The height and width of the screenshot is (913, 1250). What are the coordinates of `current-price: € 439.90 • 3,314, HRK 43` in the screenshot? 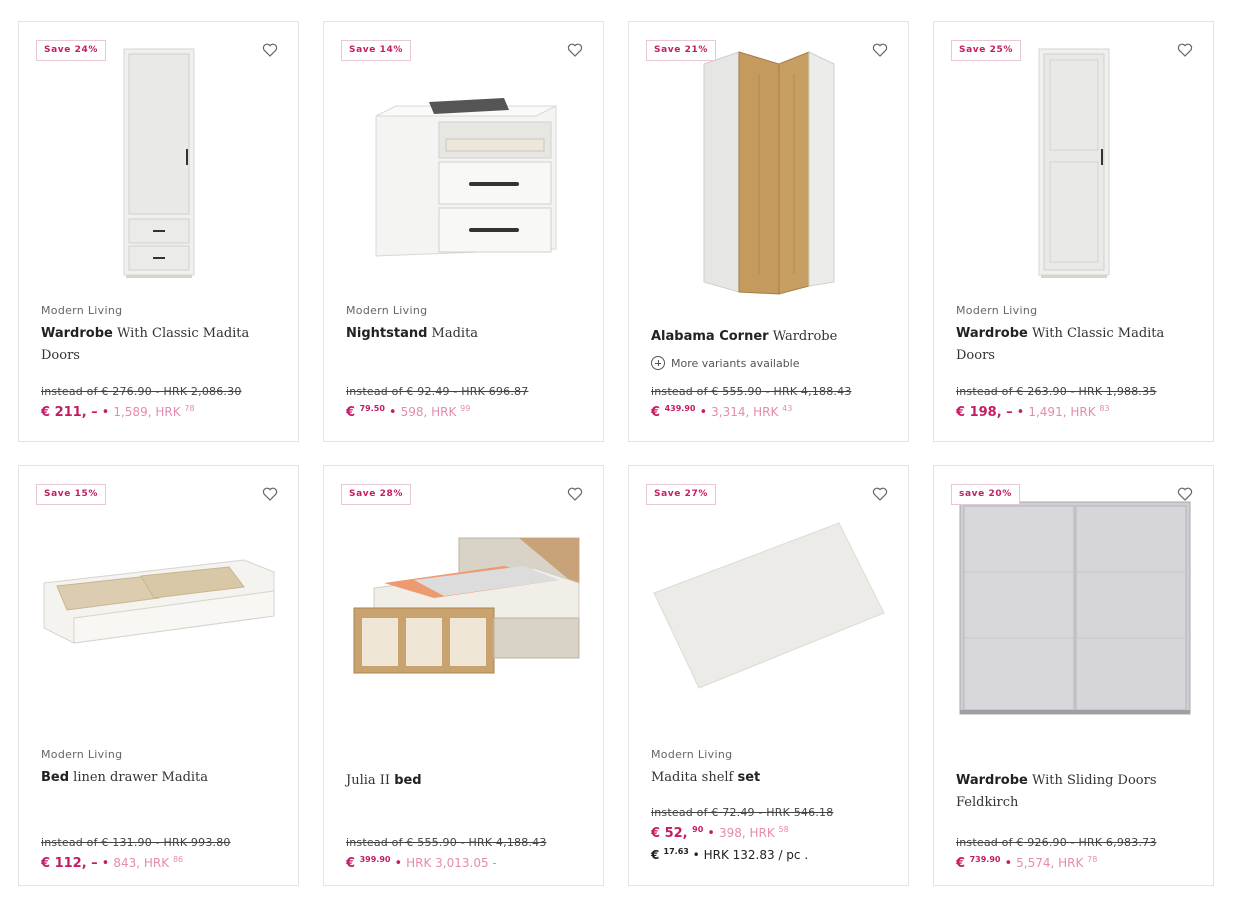 It's located at (722, 412).